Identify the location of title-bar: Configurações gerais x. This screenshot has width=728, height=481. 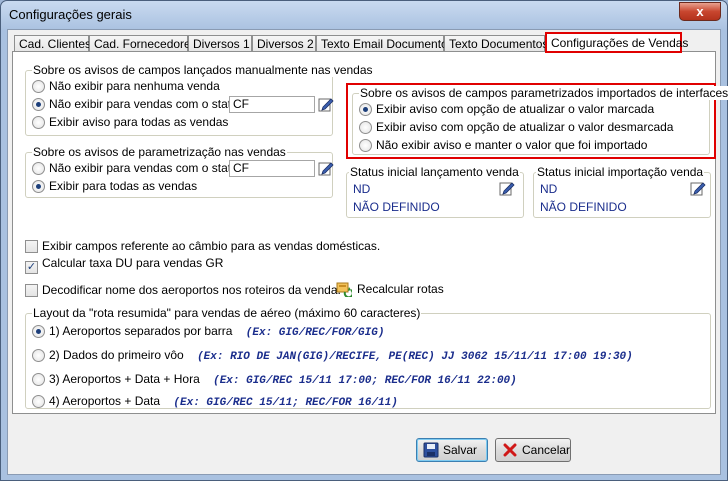
(364, 15).